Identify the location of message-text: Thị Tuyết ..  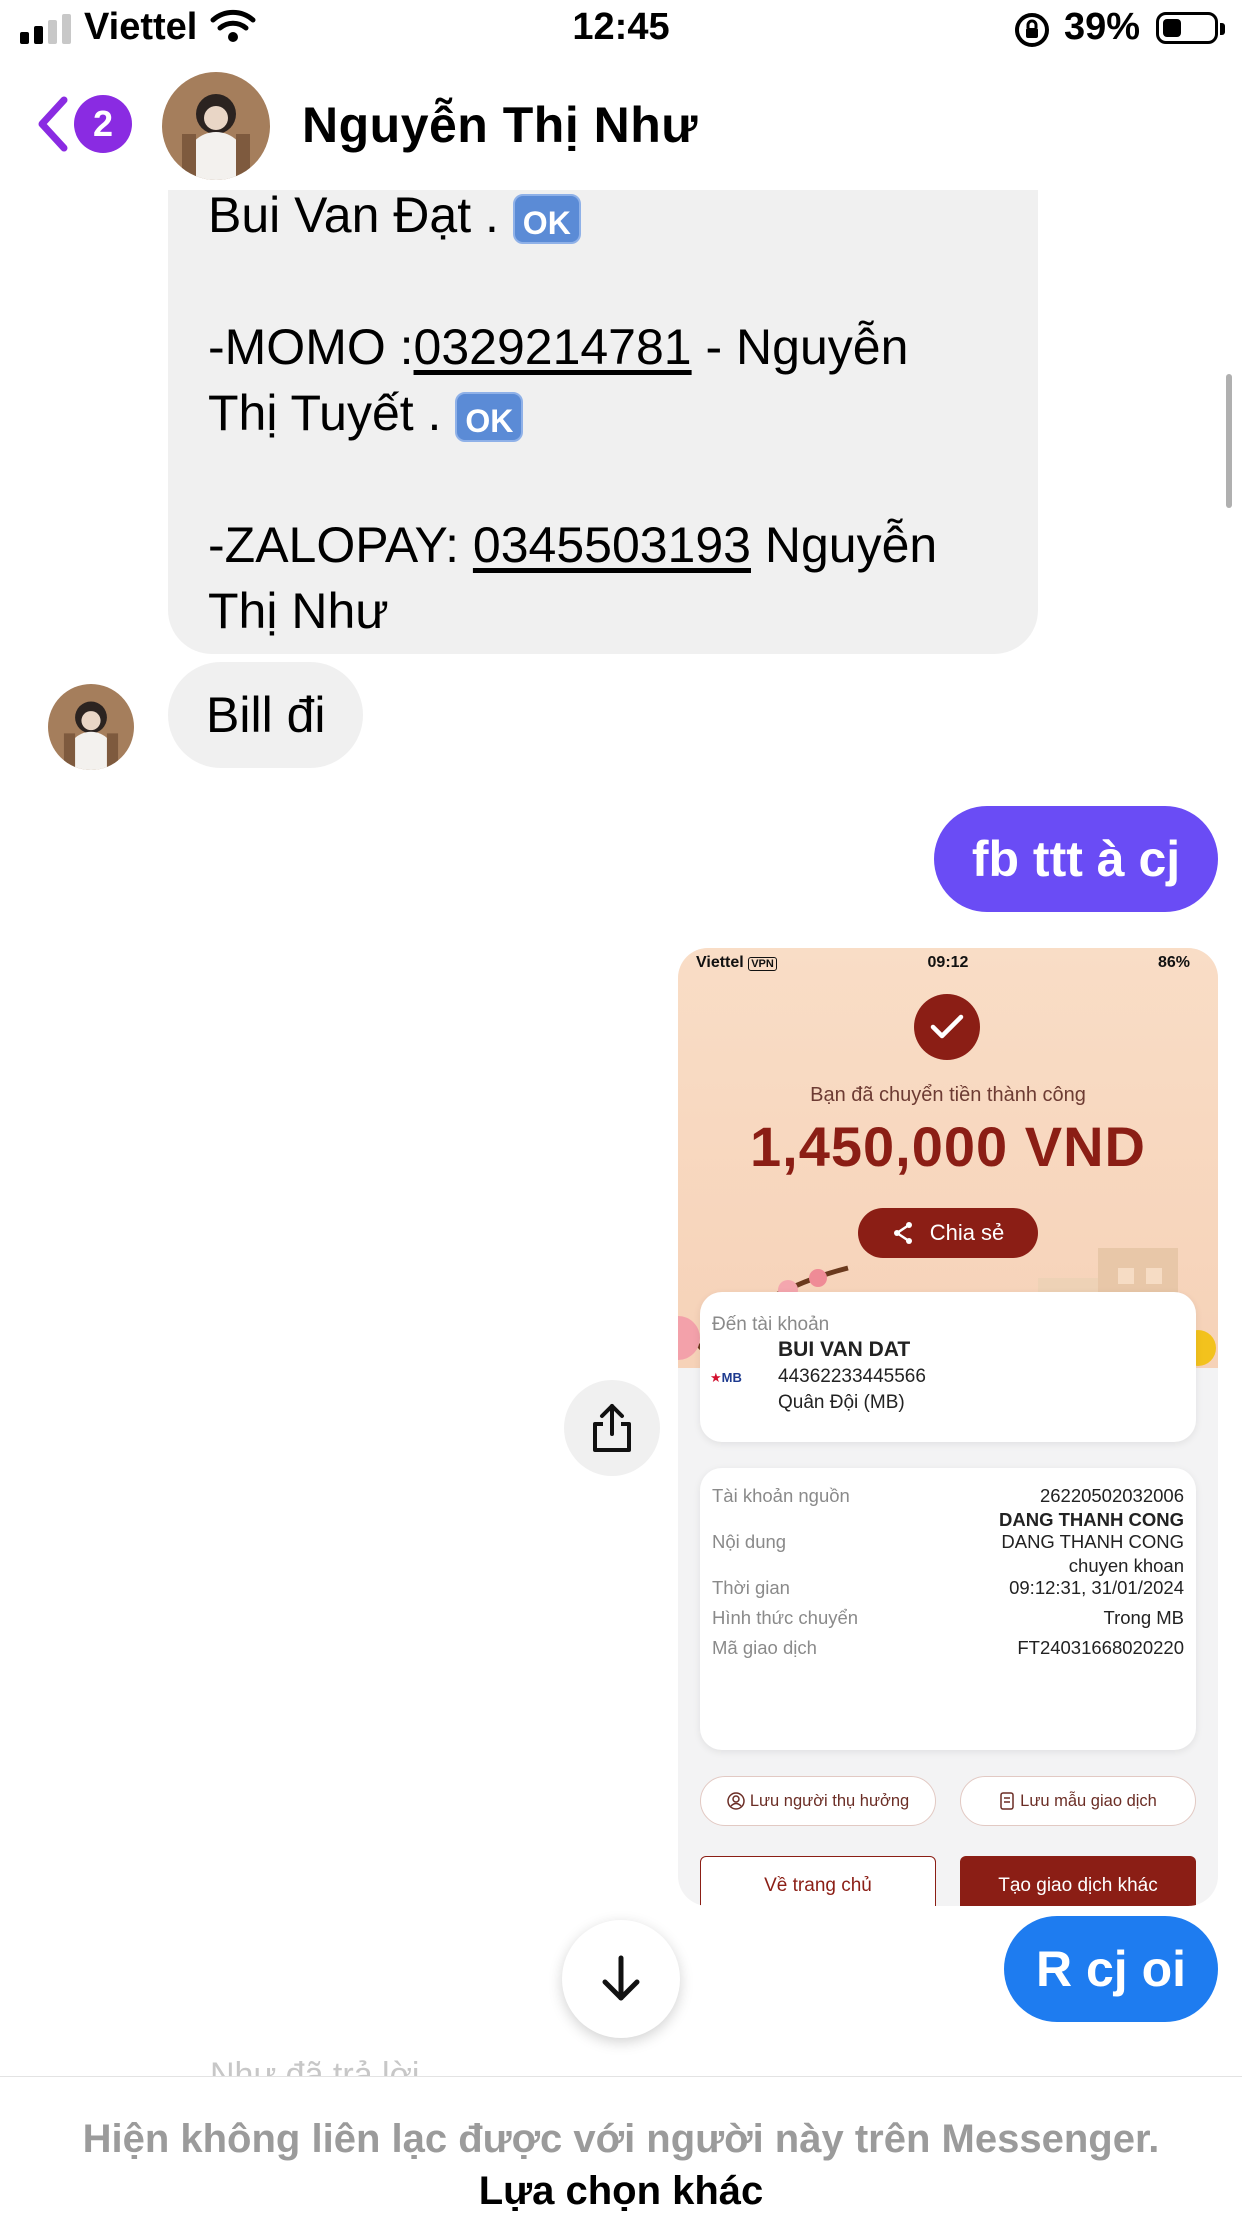
(332, 413).